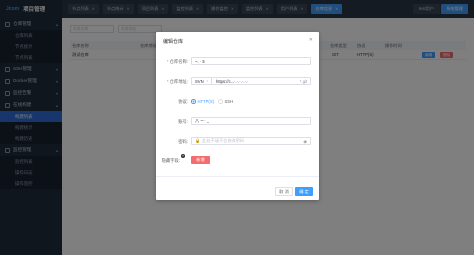 The width and height of the screenshot is (474, 255). I want to click on add-hidden-field-button: 新增, so click(200, 160).